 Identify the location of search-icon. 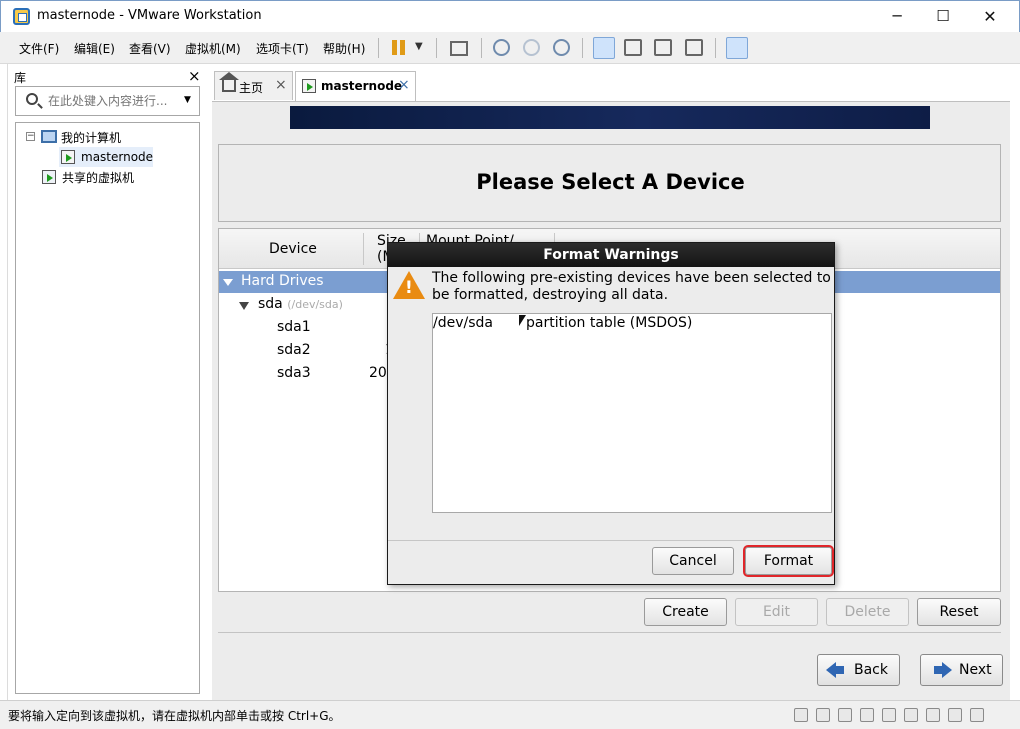
(32, 99).